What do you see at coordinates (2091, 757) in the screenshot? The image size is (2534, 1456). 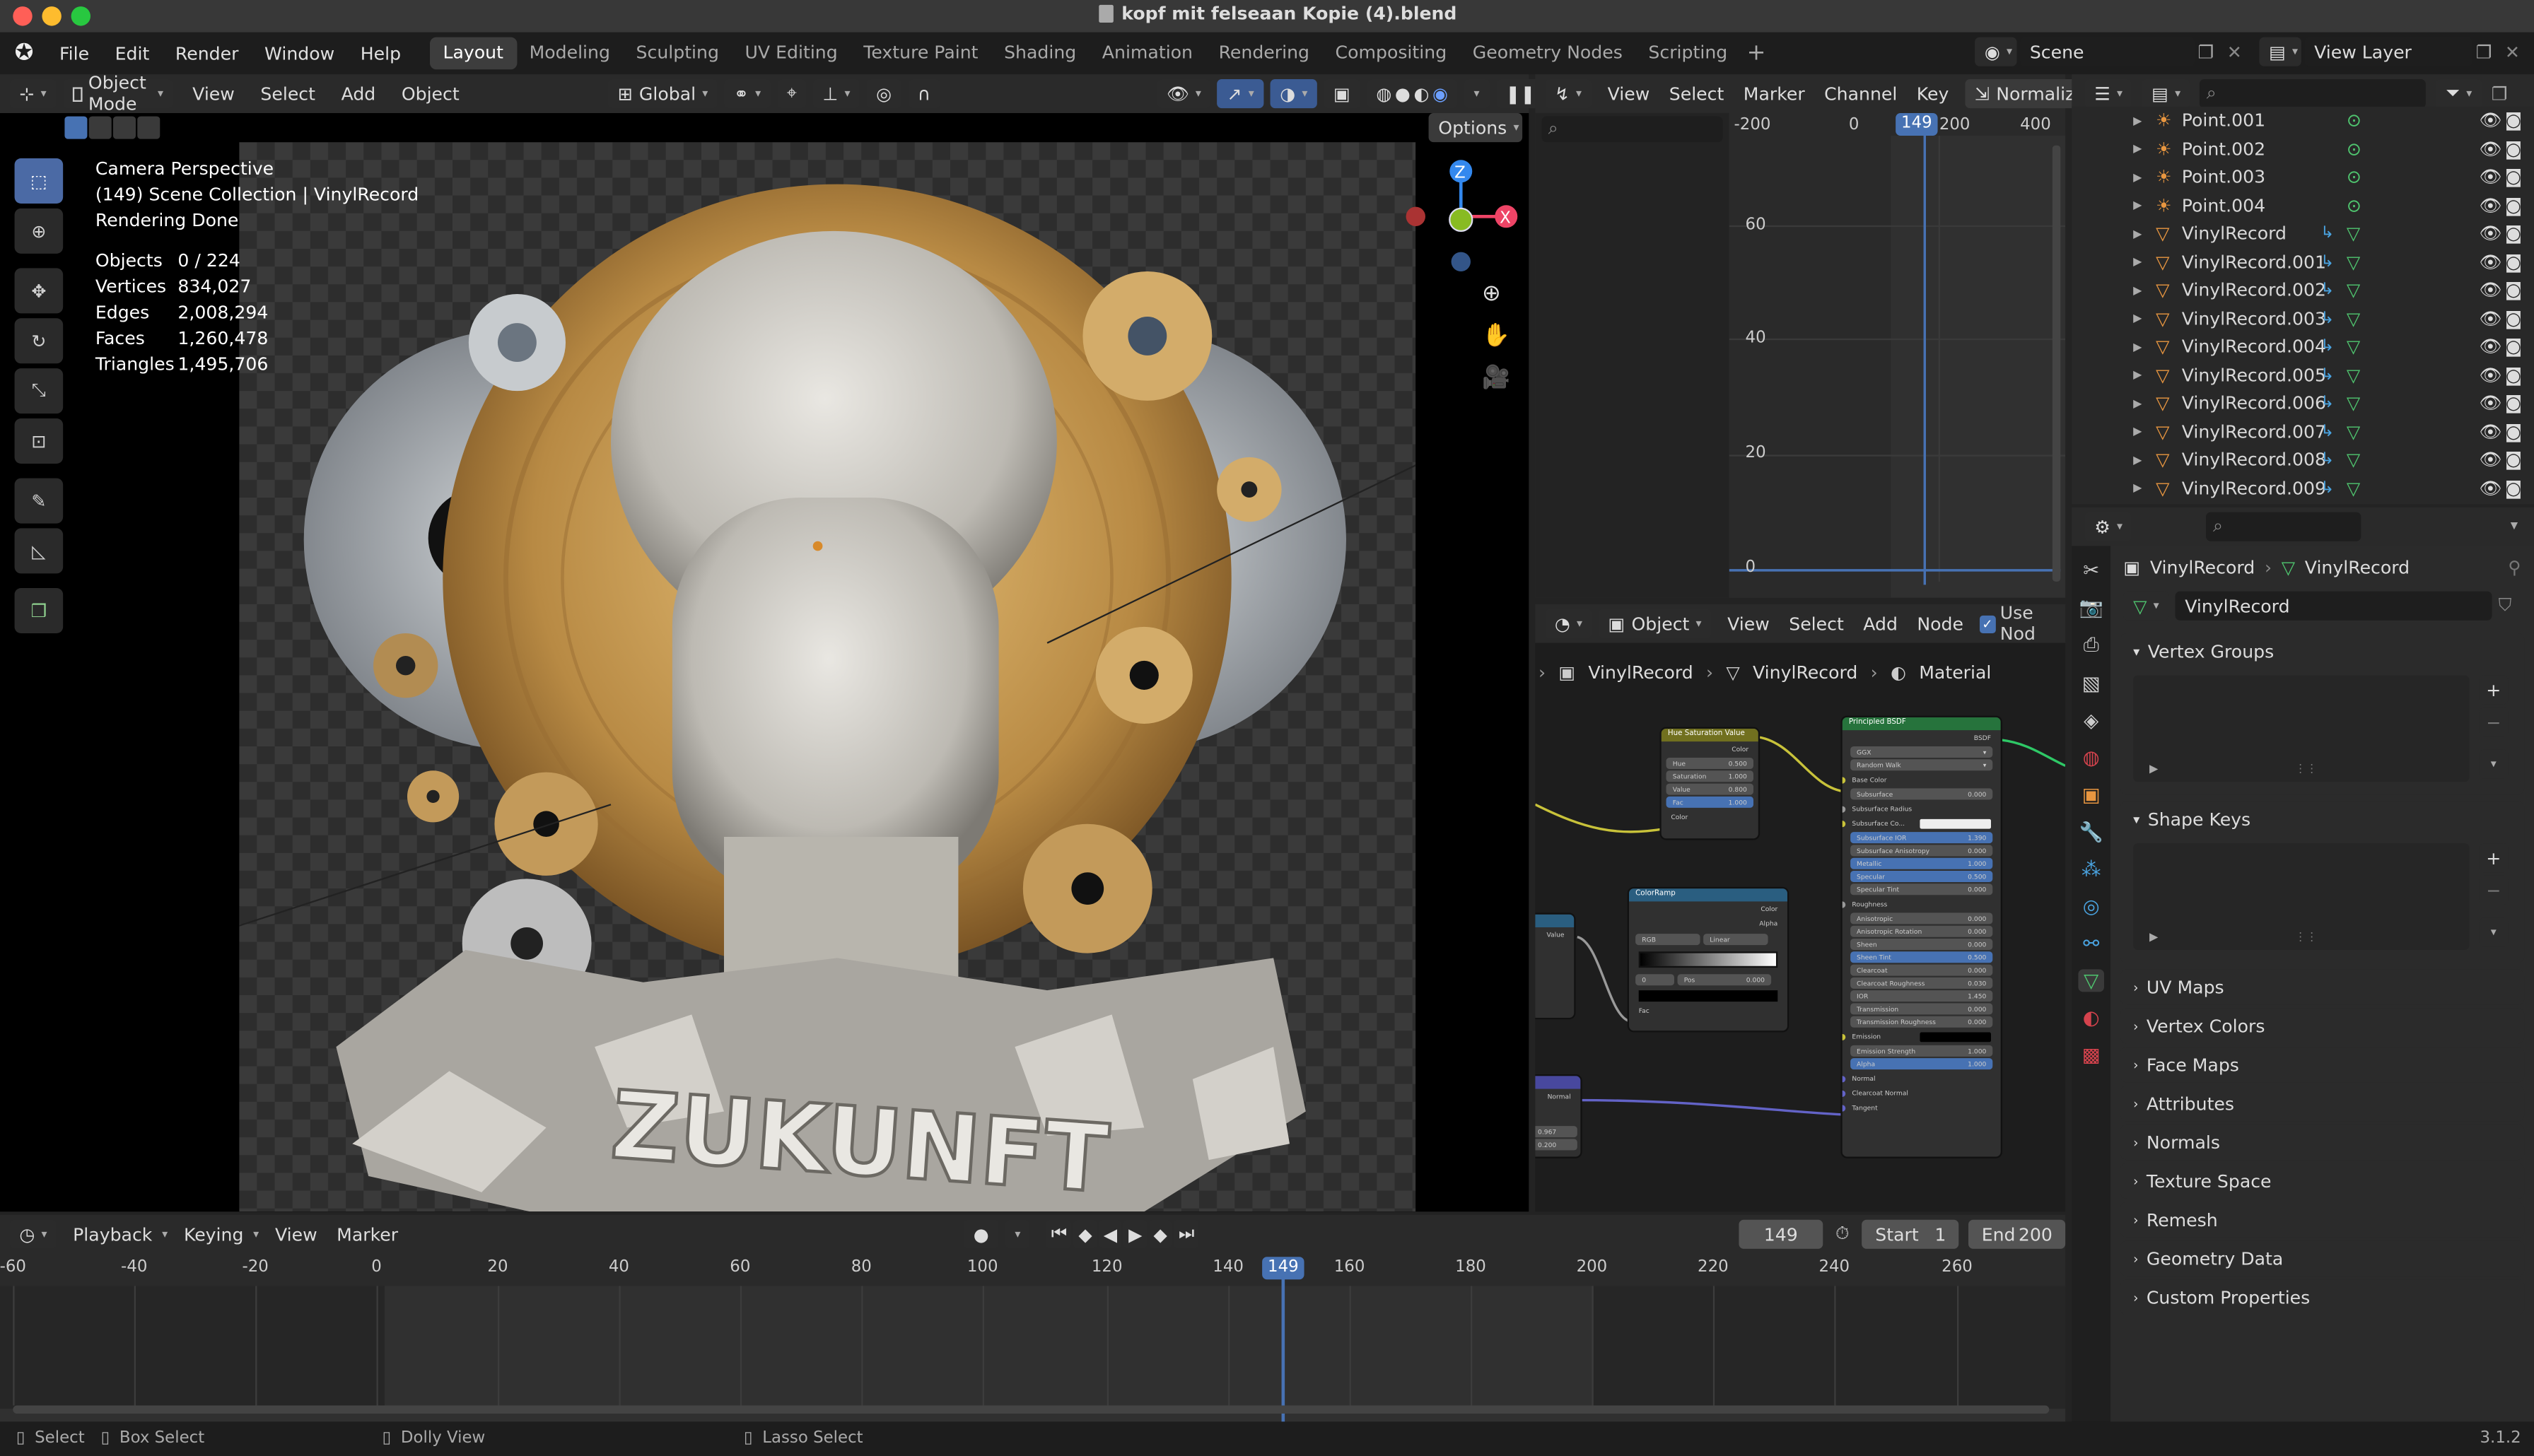 I see `world-tab-icon: ◍` at bounding box center [2091, 757].